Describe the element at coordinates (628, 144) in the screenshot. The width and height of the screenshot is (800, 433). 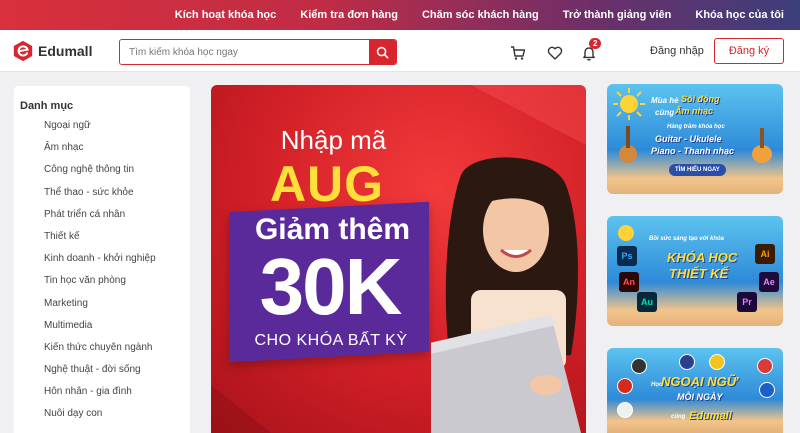
I see `guitar-icon` at that location.